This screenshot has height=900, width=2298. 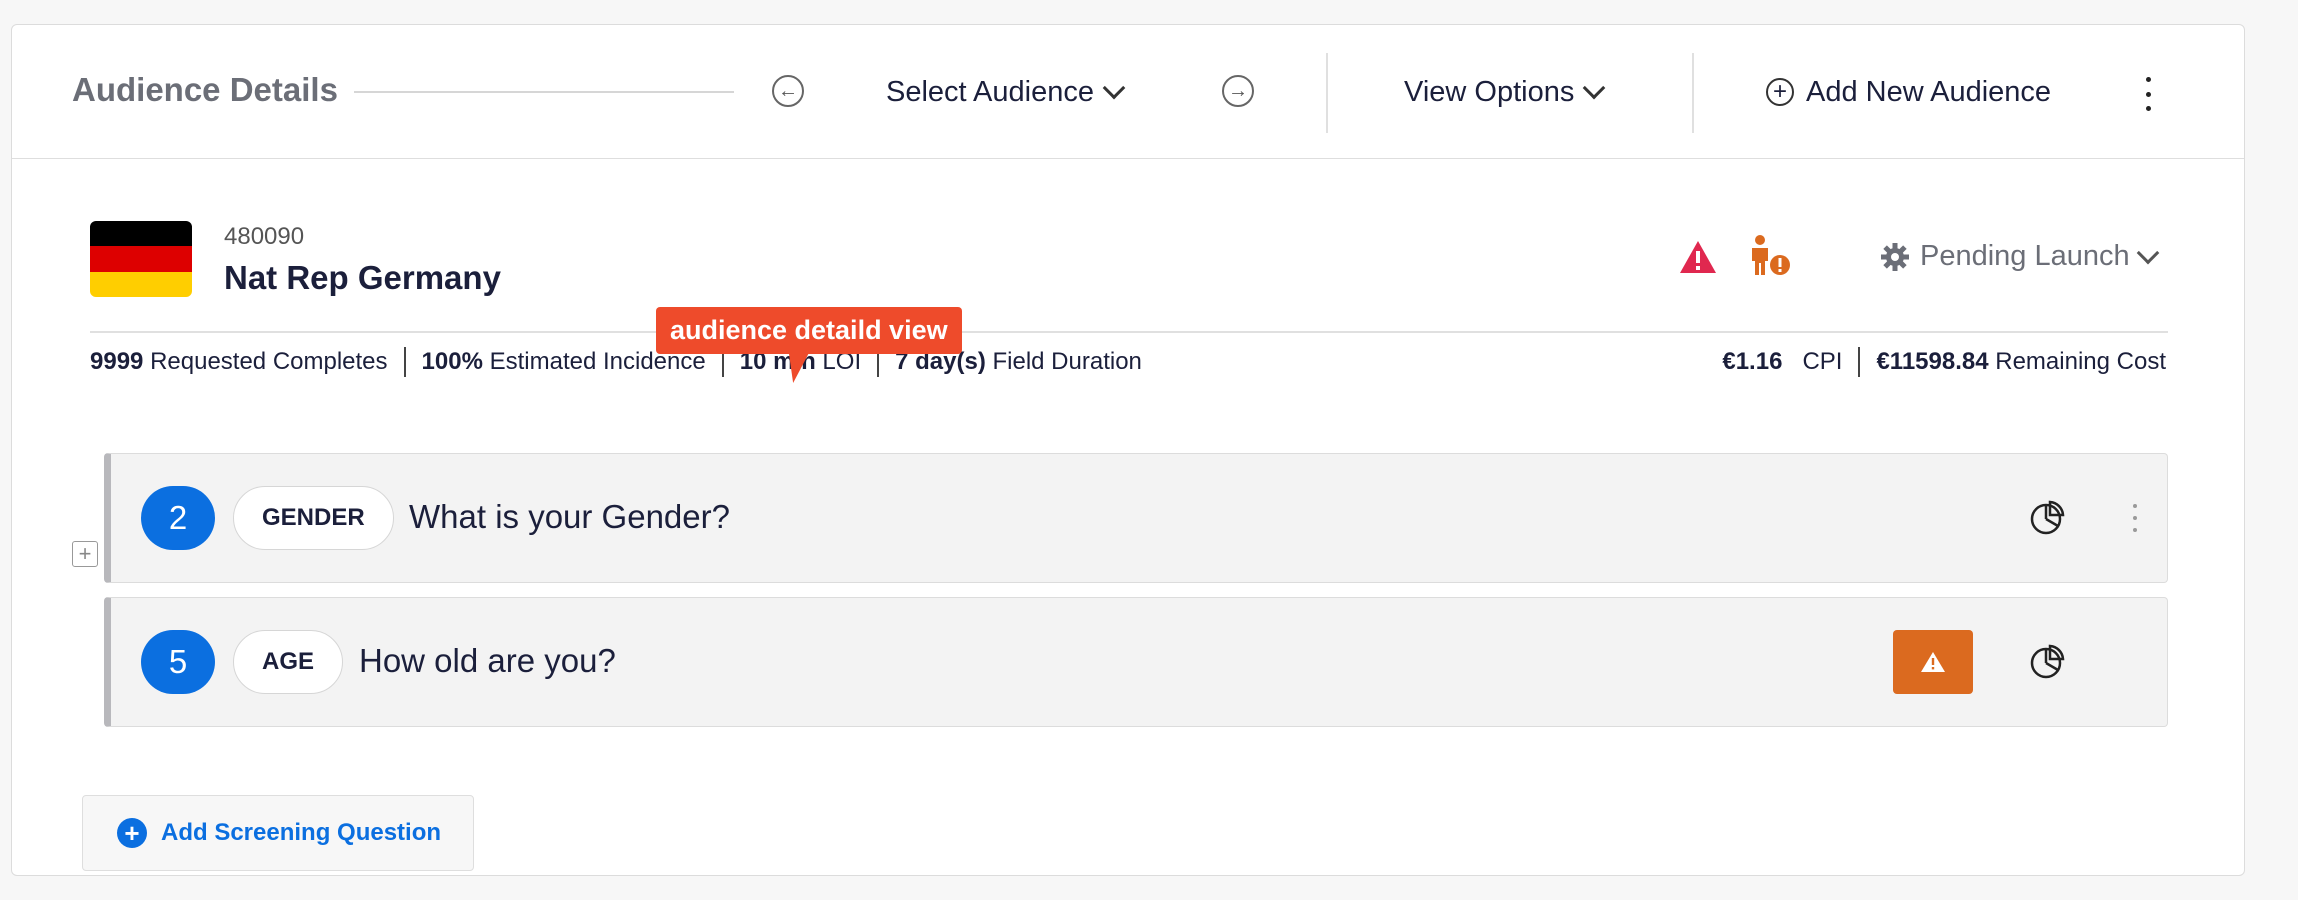 I want to click on flag-stripe-red, so click(x=141, y=259).